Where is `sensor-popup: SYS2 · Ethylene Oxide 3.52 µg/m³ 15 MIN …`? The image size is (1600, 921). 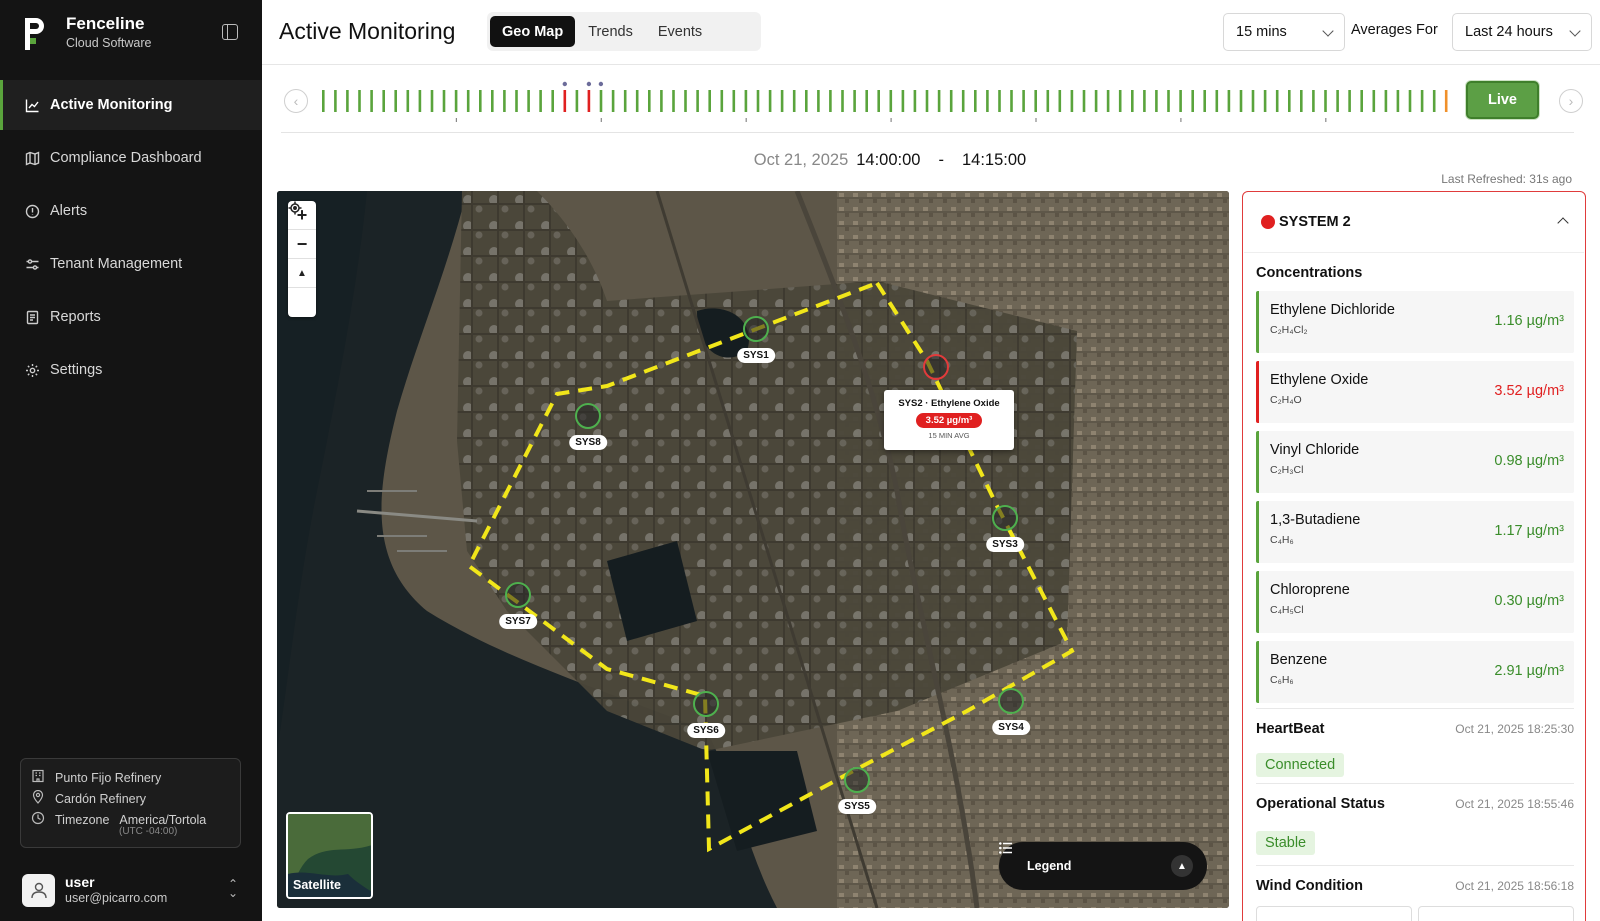
sensor-popup: SYS2 · Ethylene Oxide 3.52 µg/m³ 15 MIN … is located at coordinates (949, 420).